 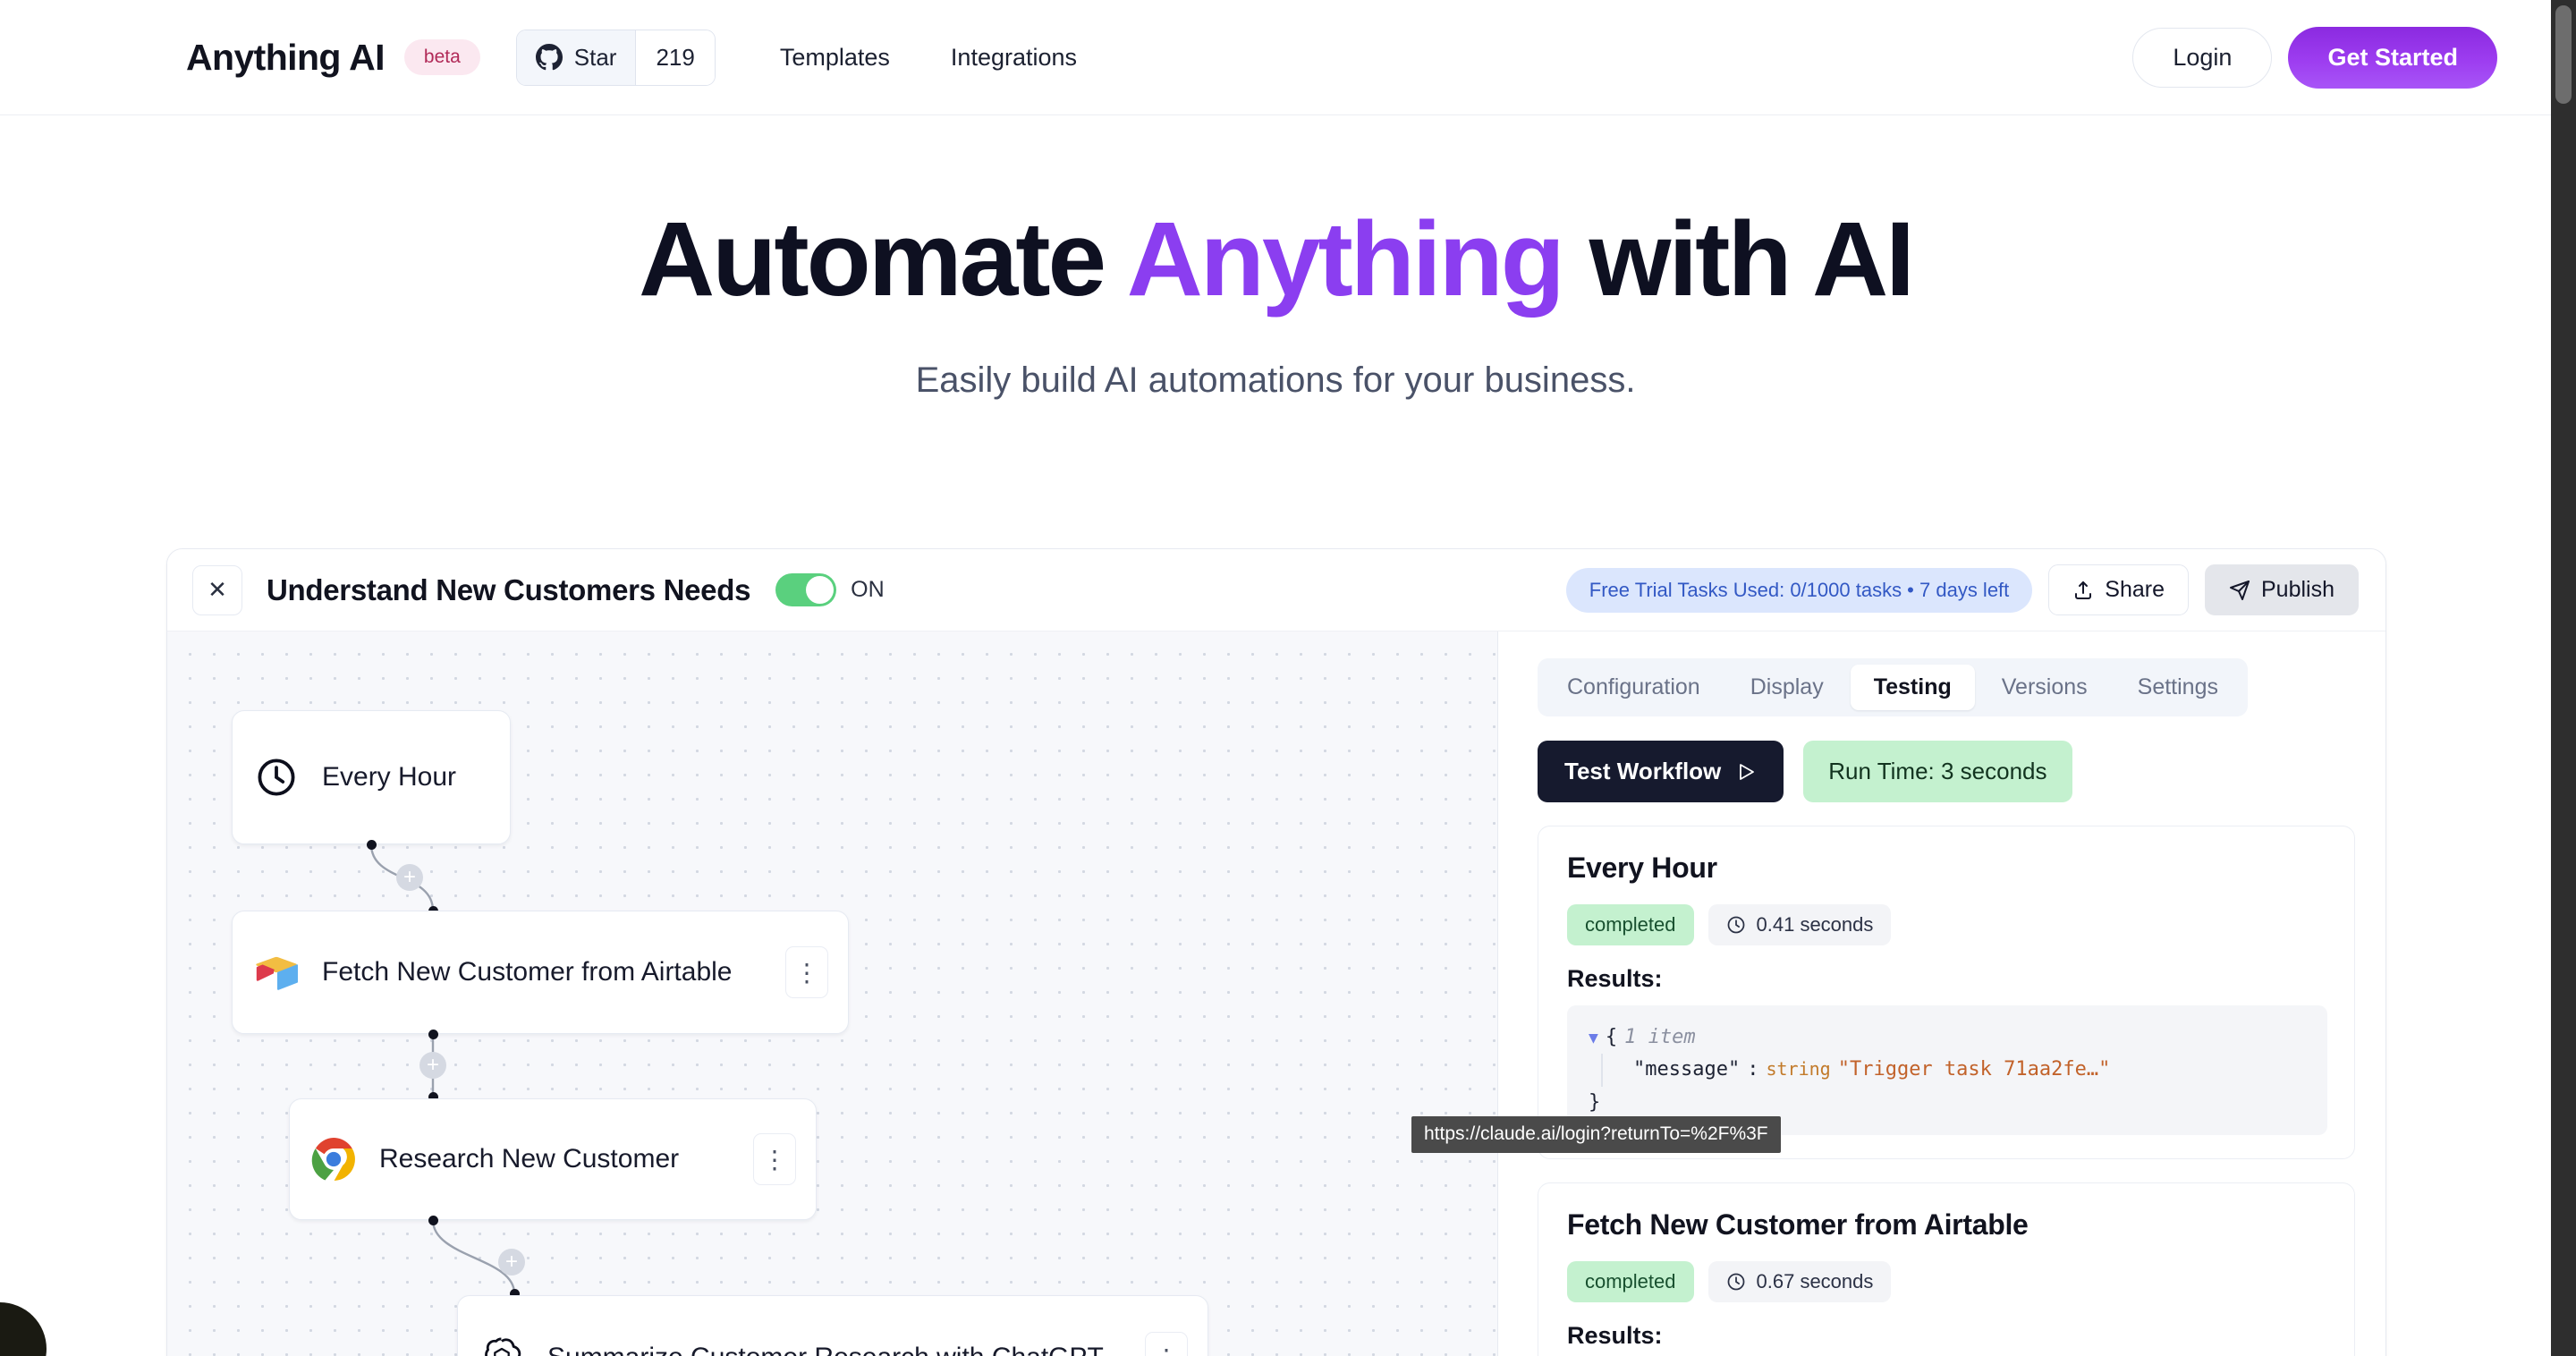 What do you see at coordinates (23, 1329) in the screenshot?
I see `chat-widget-button` at bounding box center [23, 1329].